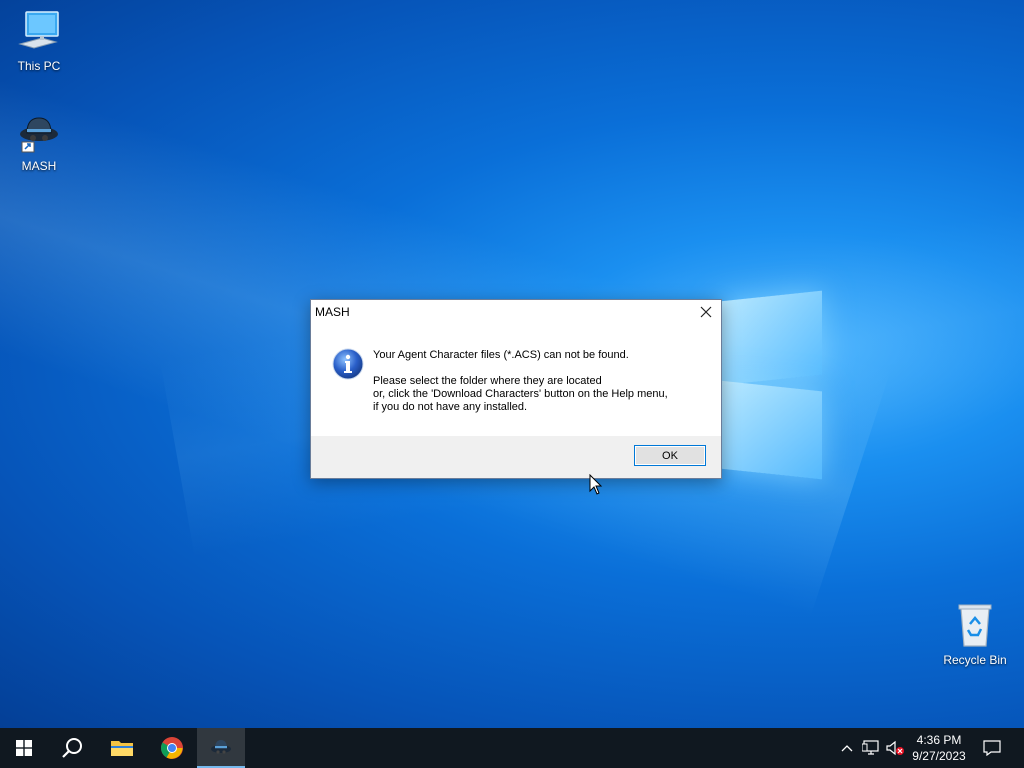 The height and width of the screenshot is (768, 1024). Describe the element at coordinates (939, 748) in the screenshot. I see `taskbar-clock: 4:36 PM 9/27/2023` at that location.